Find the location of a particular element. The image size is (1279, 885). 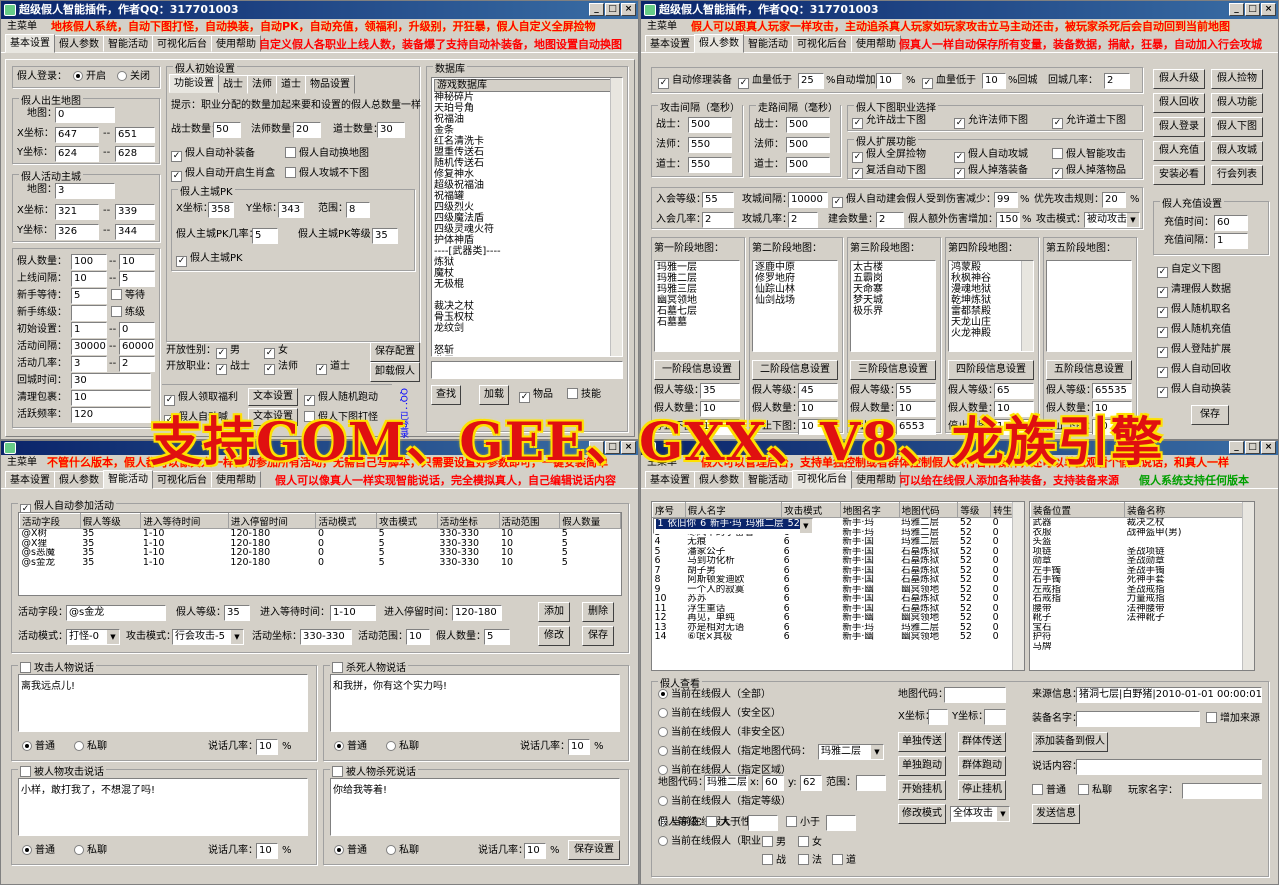

pk-y-input: 343 is located at coordinates (291, 210).